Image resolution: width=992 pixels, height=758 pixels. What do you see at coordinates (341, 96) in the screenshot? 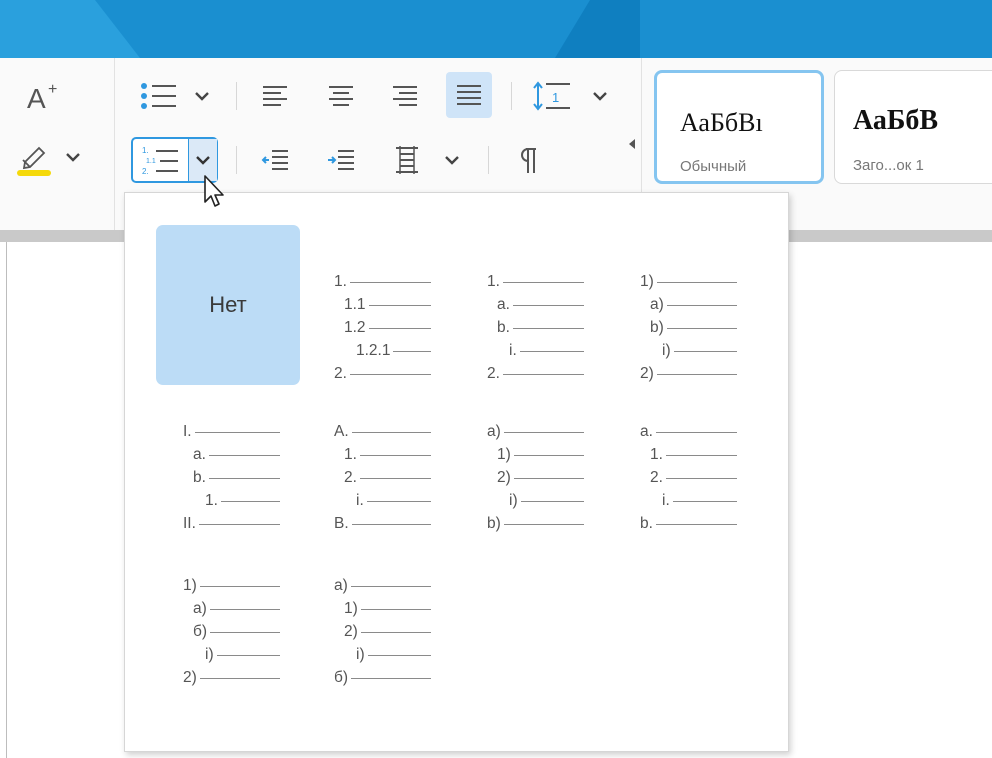
I see `align-center-button` at bounding box center [341, 96].